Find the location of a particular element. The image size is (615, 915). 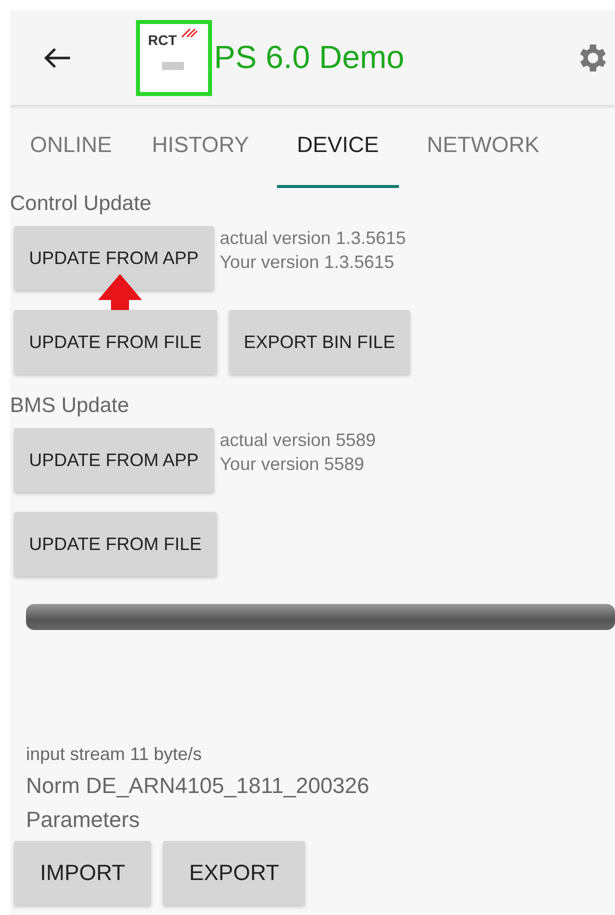

tab: ONLINE is located at coordinates (71, 146).